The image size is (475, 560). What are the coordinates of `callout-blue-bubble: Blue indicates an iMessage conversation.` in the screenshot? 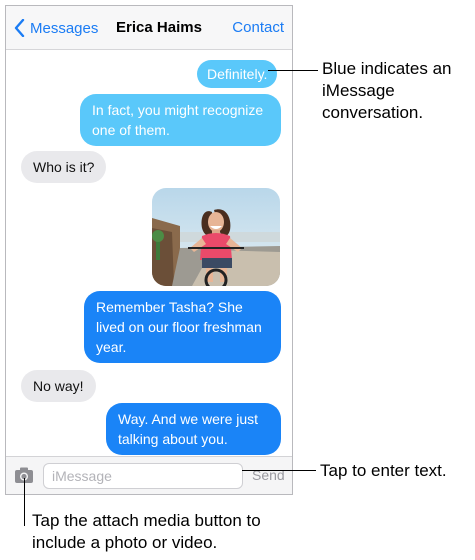 It's located at (387, 90).